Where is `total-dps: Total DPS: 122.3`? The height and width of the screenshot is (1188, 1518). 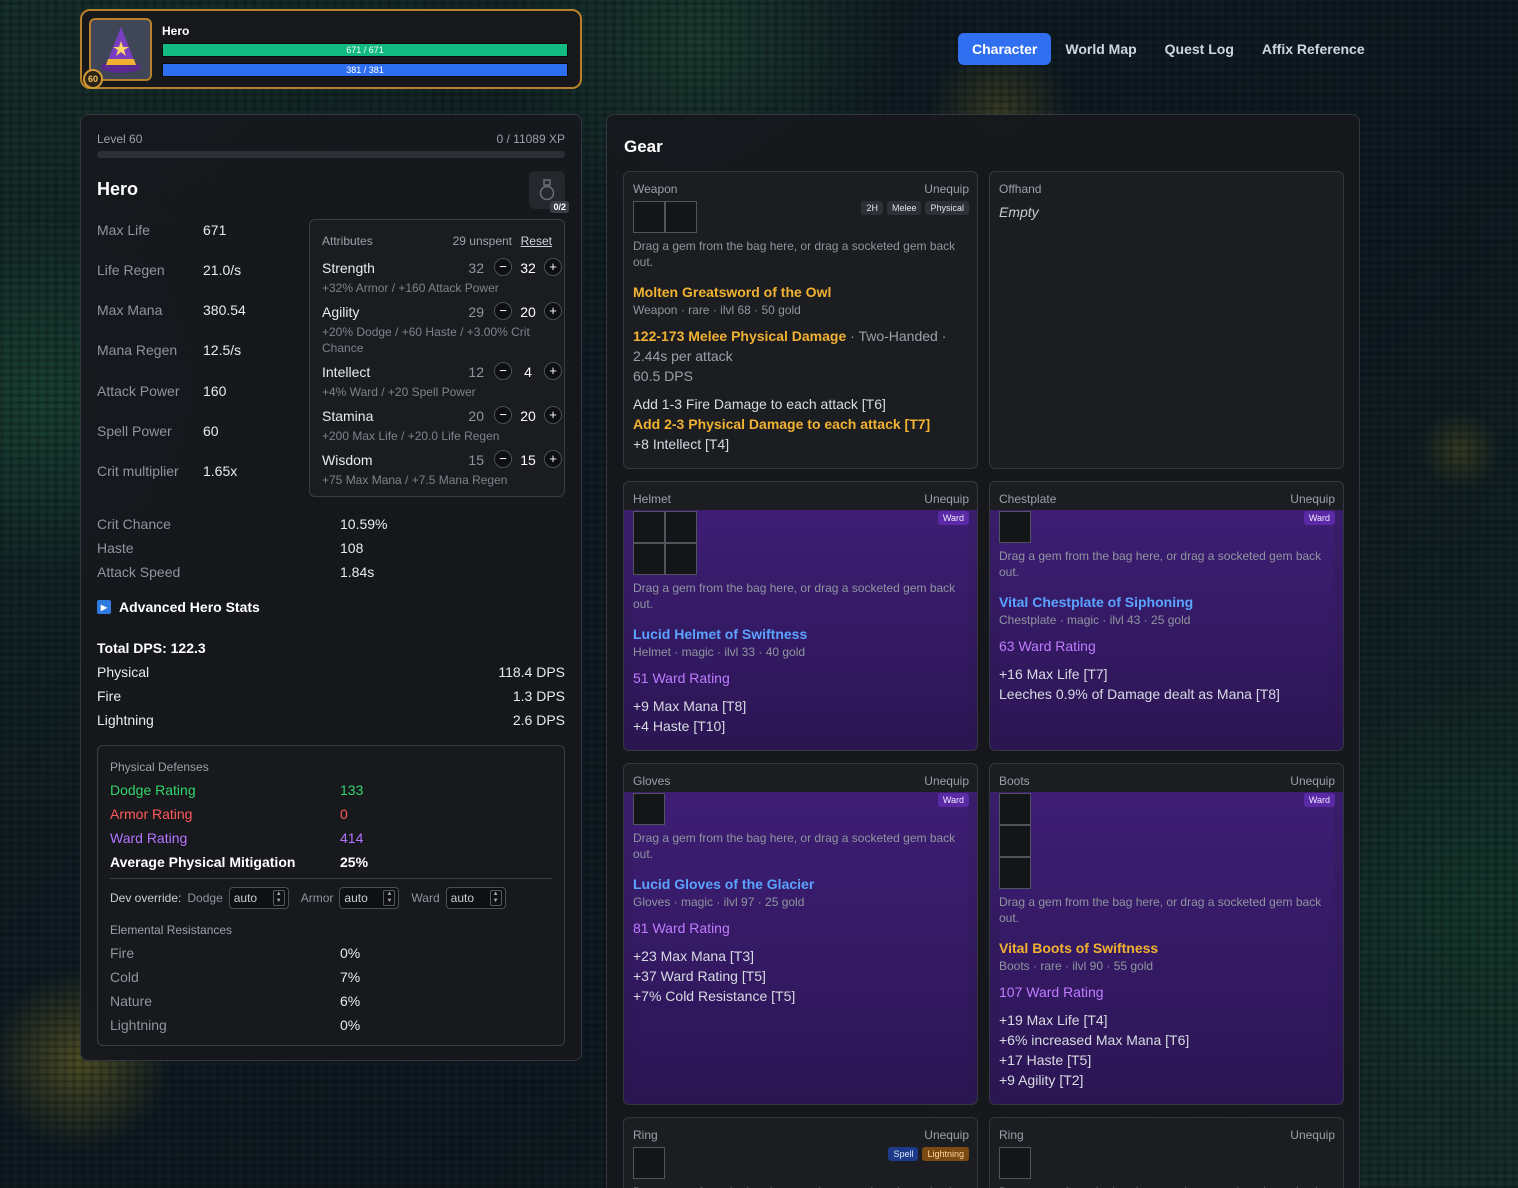 total-dps: Total DPS: 122.3 is located at coordinates (151, 648).